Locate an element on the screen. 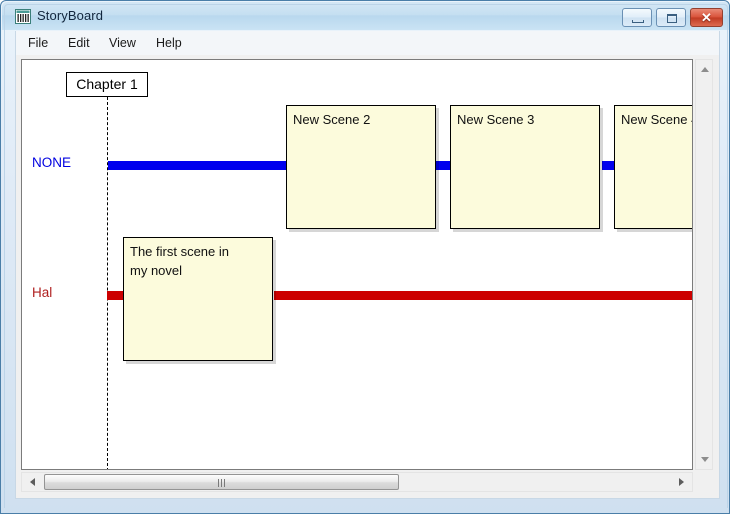  close-button: ✕ is located at coordinates (706, 17).